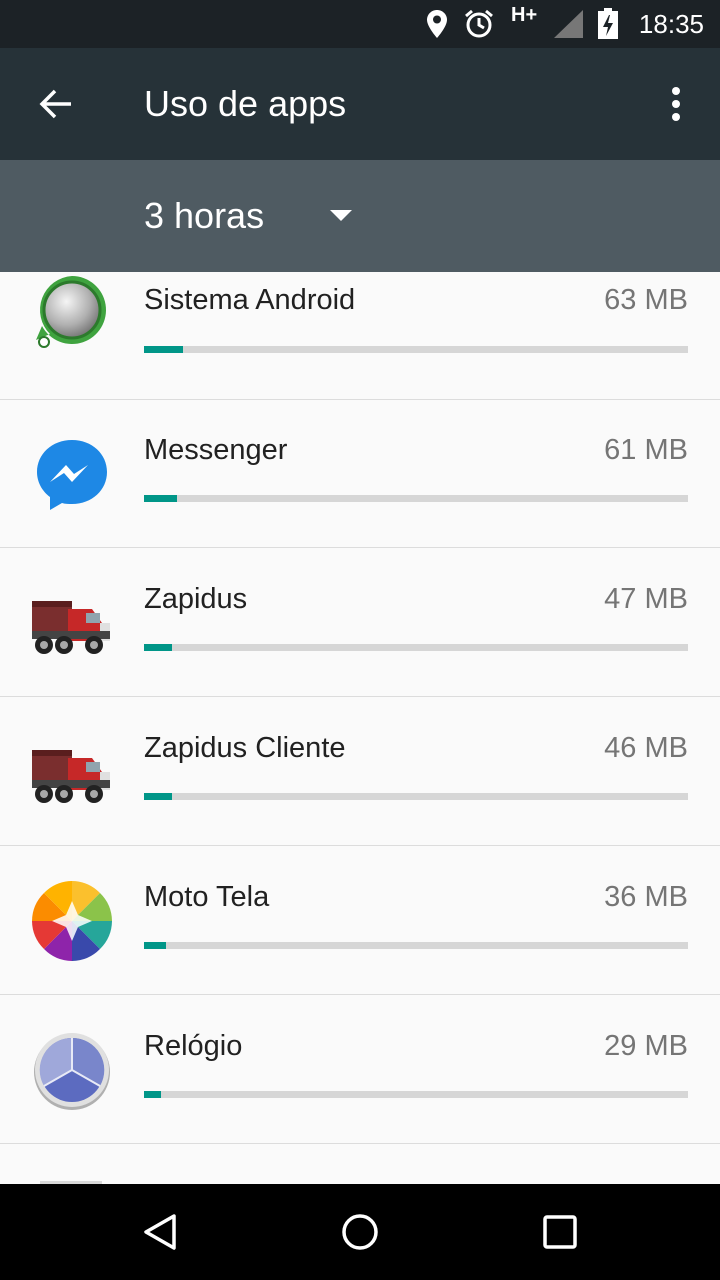  I want to click on network-type: H+, so click(524, 15).